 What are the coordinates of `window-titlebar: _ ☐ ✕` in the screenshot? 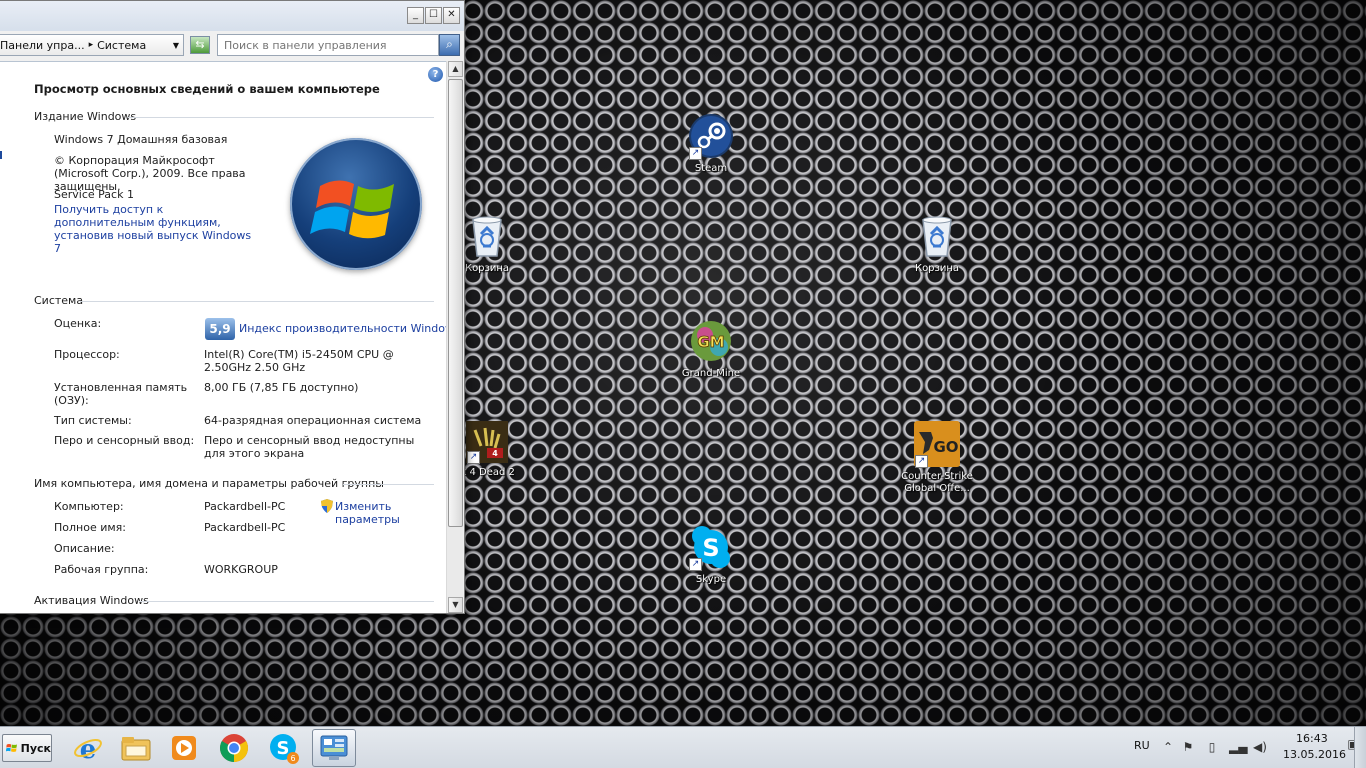 It's located at (232, 16).